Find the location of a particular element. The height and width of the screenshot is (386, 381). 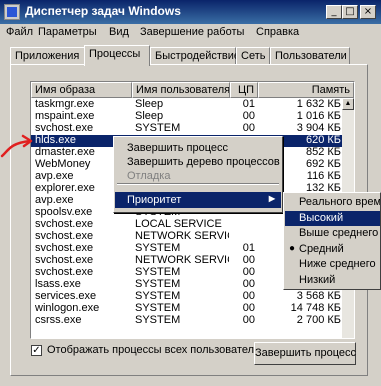

cell-image-name: csrss.exe is located at coordinates (58, 320).